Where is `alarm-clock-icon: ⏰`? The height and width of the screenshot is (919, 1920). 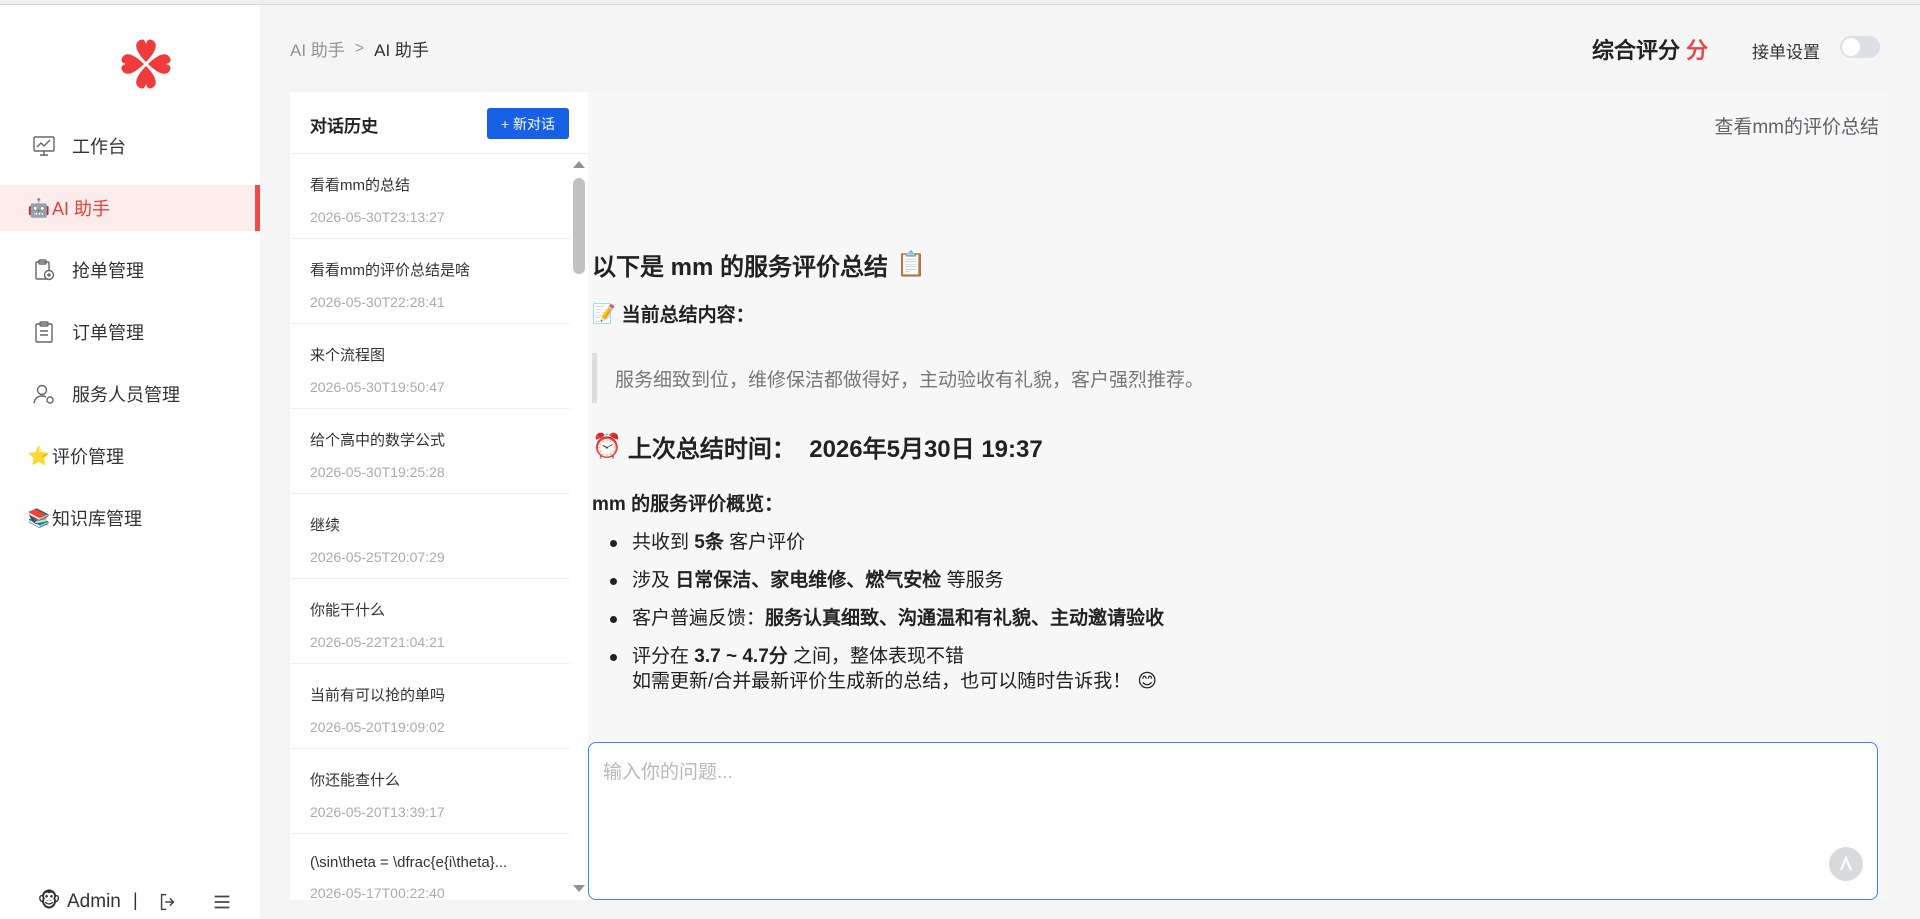 alarm-clock-icon: ⏰ is located at coordinates (607, 446).